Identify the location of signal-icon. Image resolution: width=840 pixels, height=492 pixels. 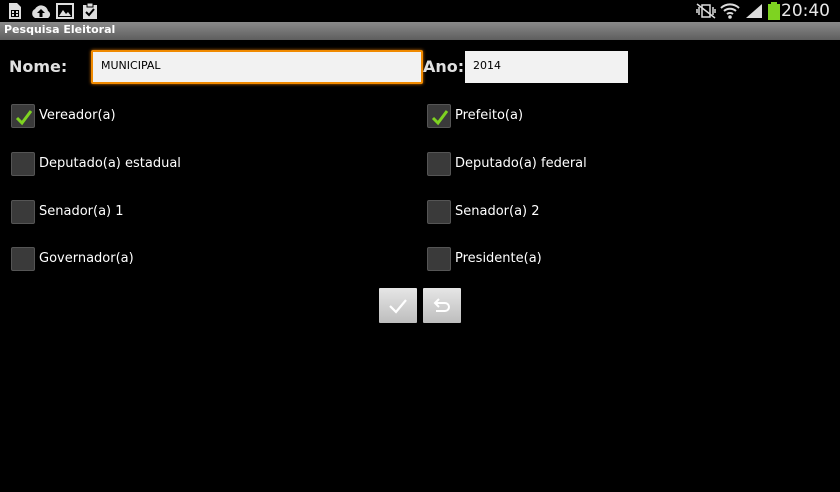
(754, 11).